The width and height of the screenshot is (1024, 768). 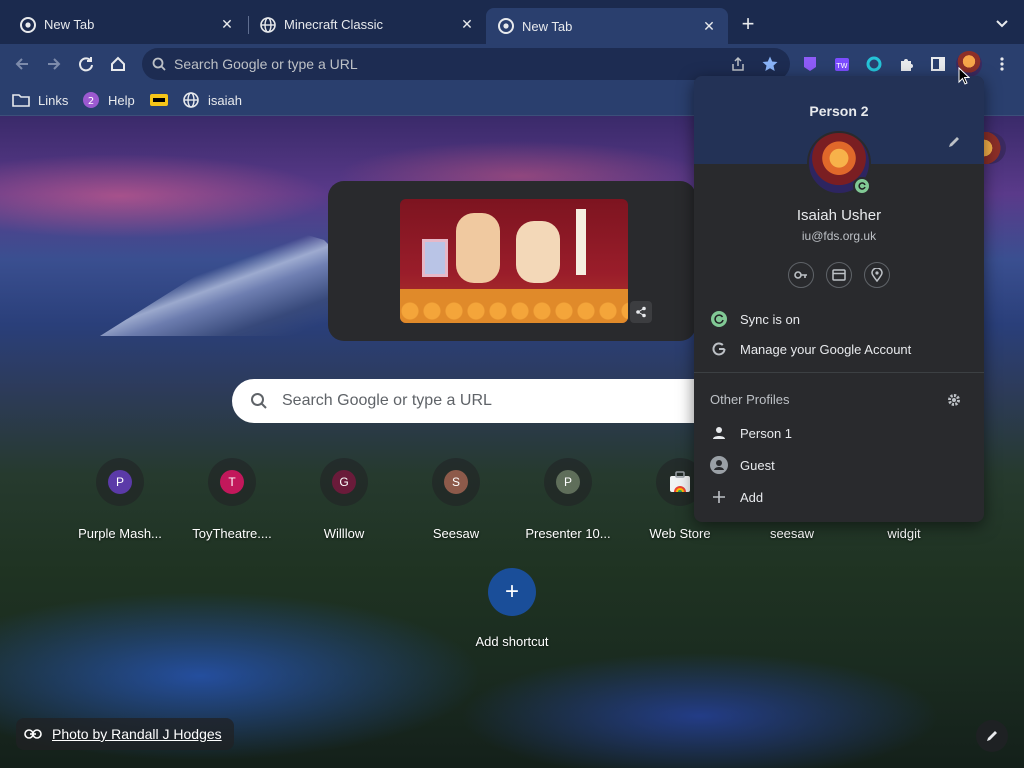 I want to click on ntp-search-placeholder: Search Google or type a URL, so click(x=387, y=400).